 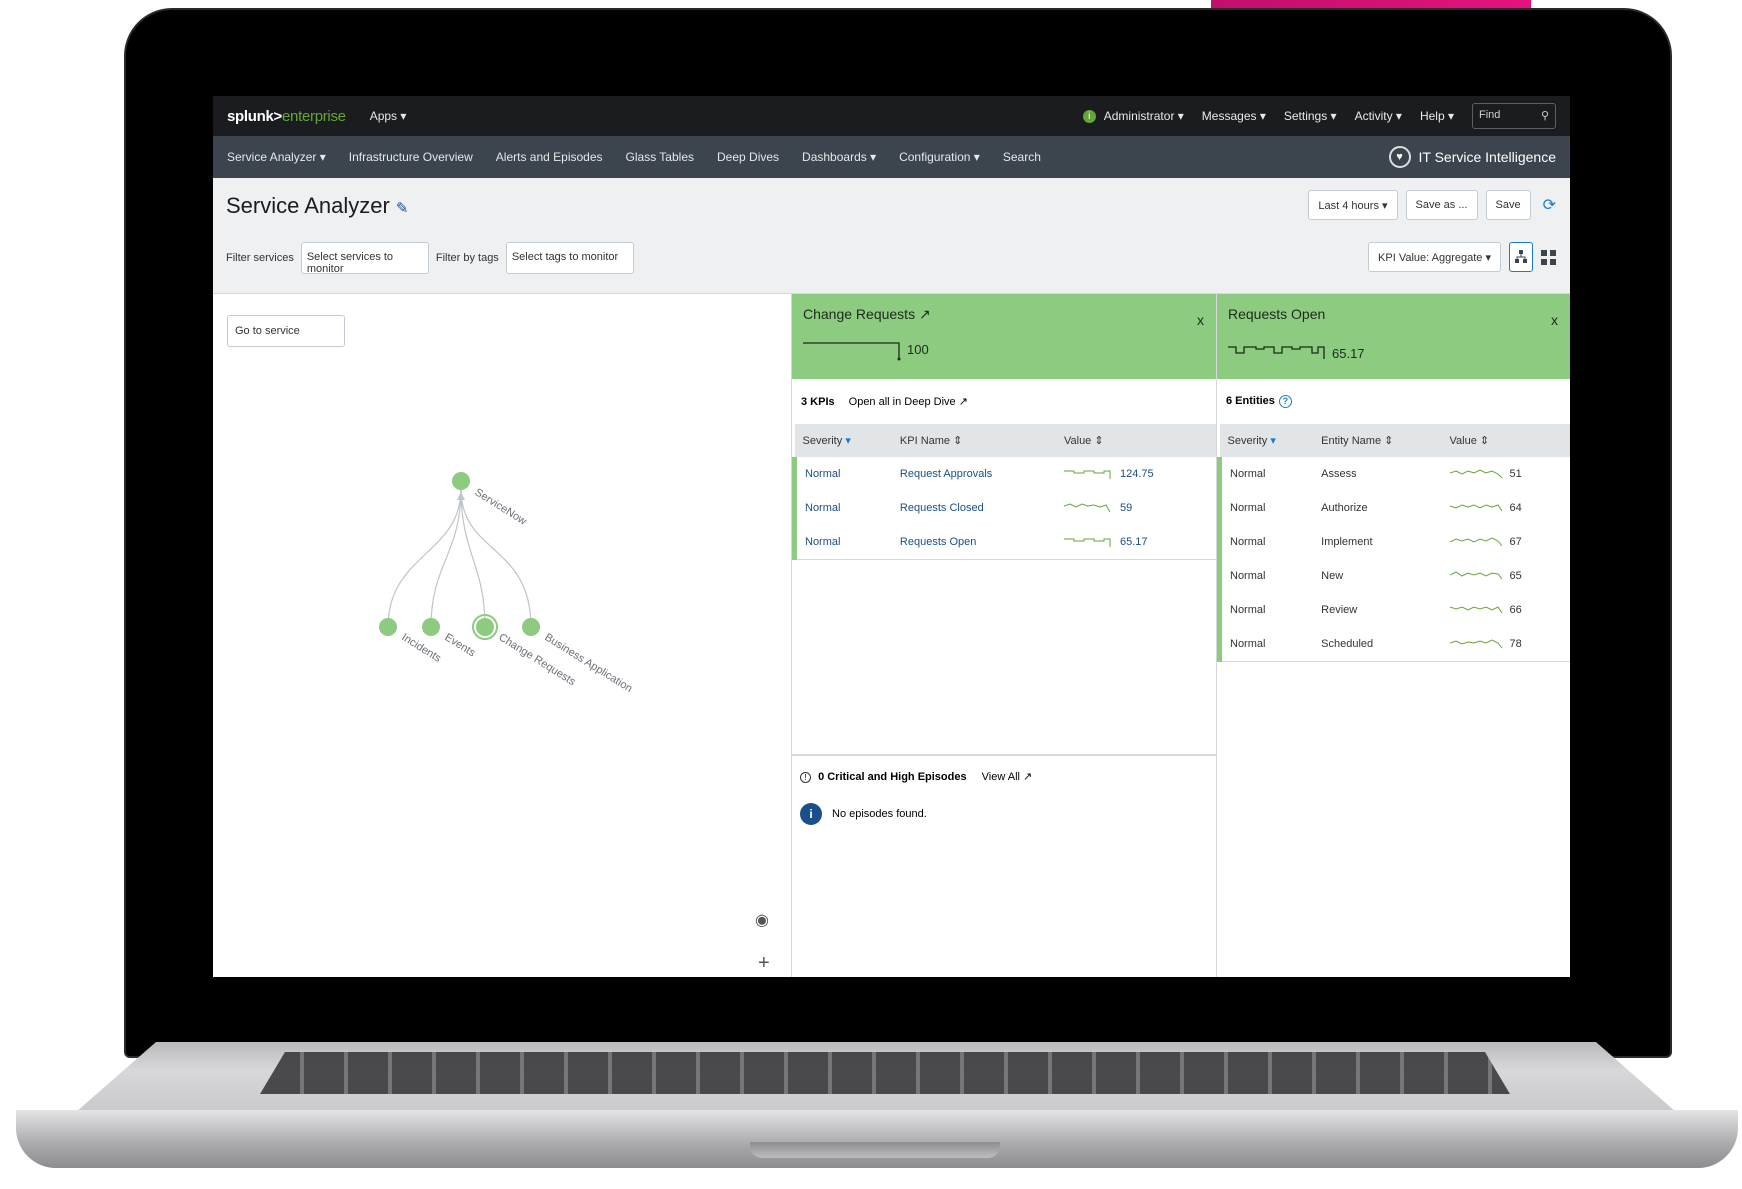 I want to click on filter-tags-input: Select tags to monitor, so click(x=569, y=258).